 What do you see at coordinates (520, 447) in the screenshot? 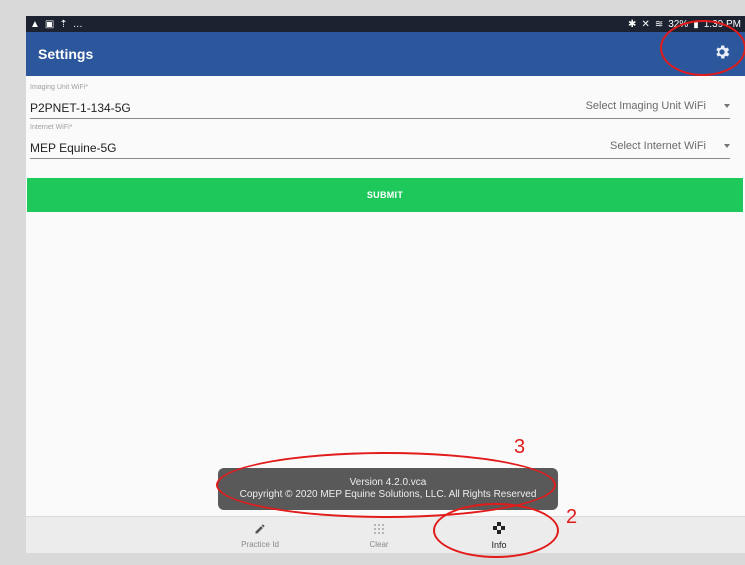
I see `annotation-number-3: 3` at bounding box center [520, 447].